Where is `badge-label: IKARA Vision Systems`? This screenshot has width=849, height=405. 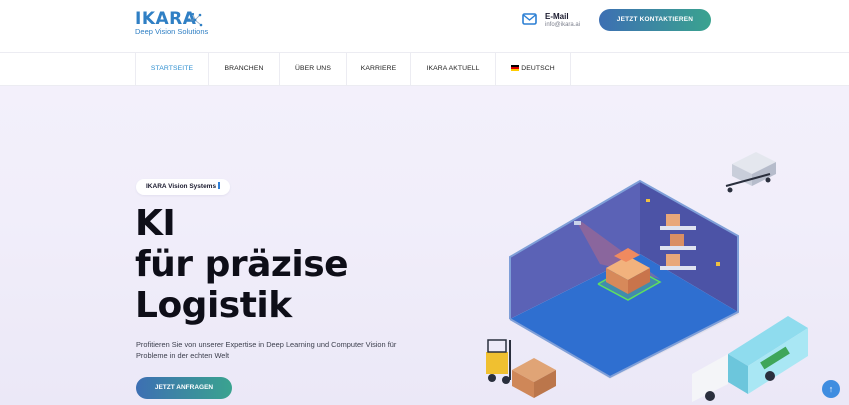 badge-label: IKARA Vision Systems is located at coordinates (181, 186).